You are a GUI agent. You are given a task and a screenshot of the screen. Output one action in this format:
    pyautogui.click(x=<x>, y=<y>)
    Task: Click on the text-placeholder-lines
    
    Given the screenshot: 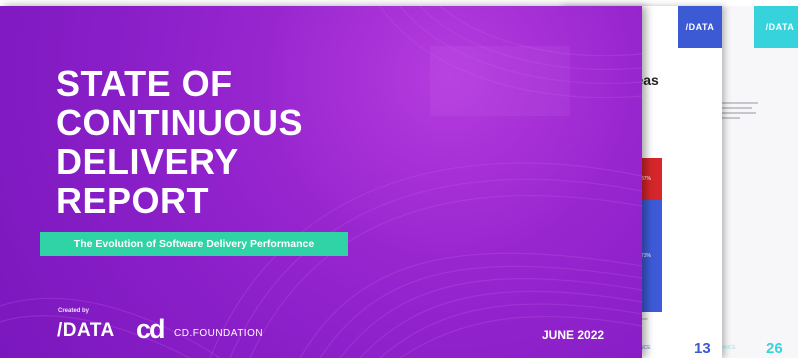 What is the action you would take?
    pyautogui.click(x=738, y=112)
    